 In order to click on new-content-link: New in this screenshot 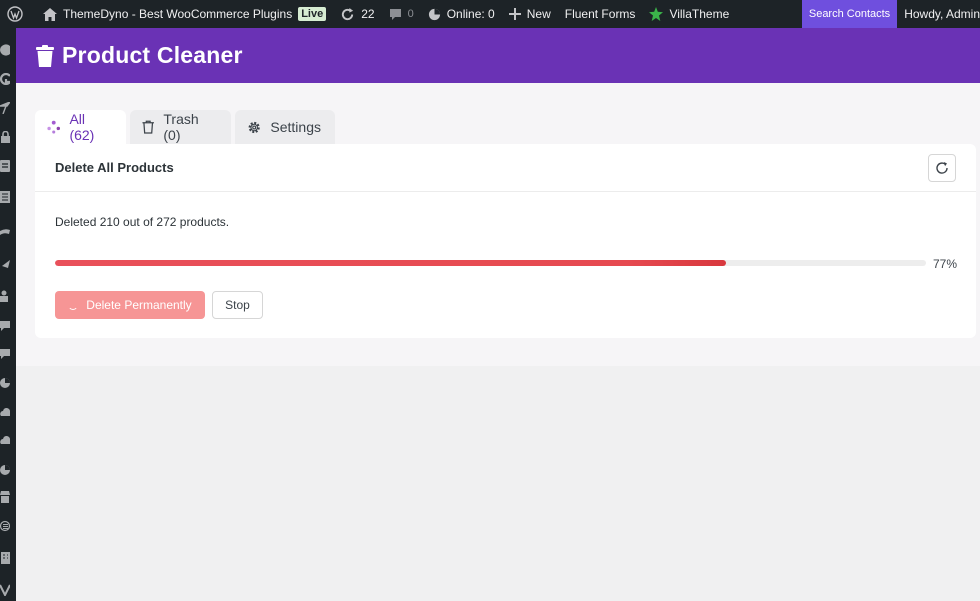, I will do `click(530, 14)`.